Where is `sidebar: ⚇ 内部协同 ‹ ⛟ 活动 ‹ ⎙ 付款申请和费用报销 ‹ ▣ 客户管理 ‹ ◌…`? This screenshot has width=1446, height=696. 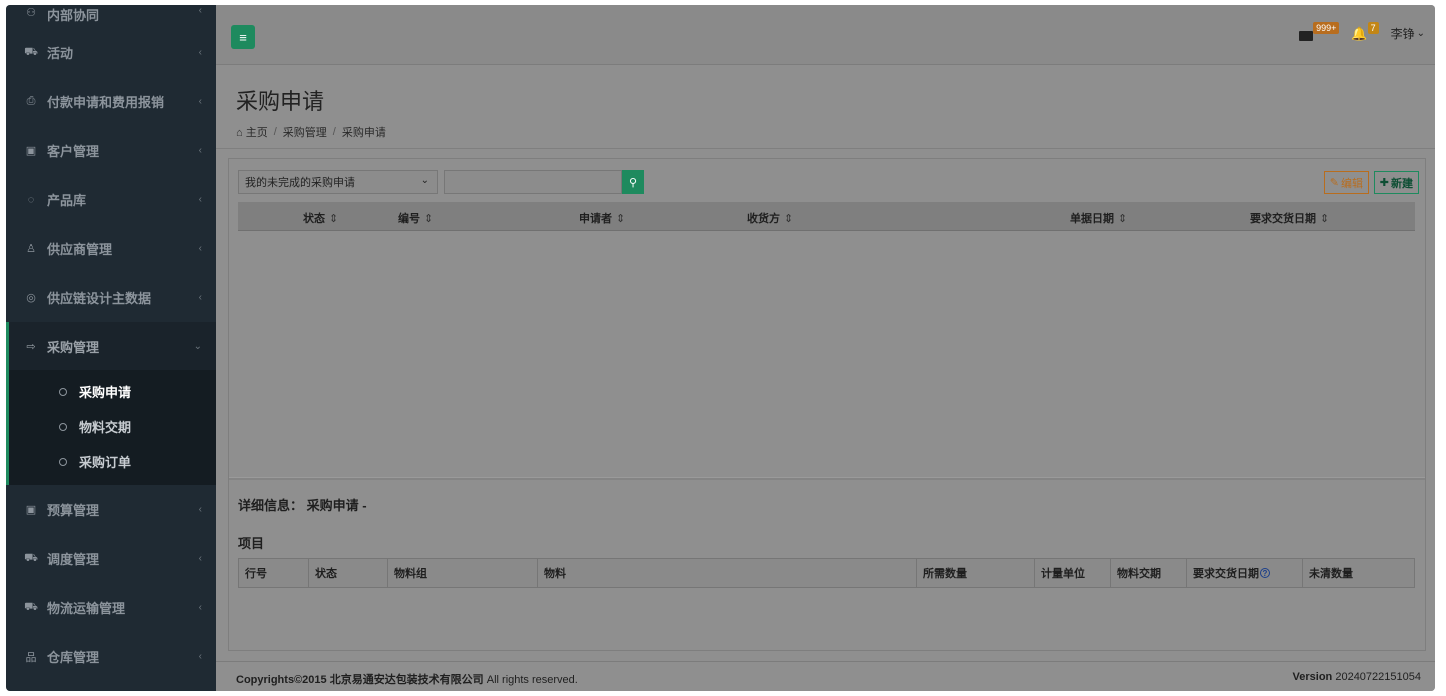
sidebar: ⚇ 内部协同 ‹ ⛟ 活动 ‹ ⎙ 付款申请和费用报销 ‹ ▣ 客户管理 ‹ ◌… is located at coordinates (111, 348).